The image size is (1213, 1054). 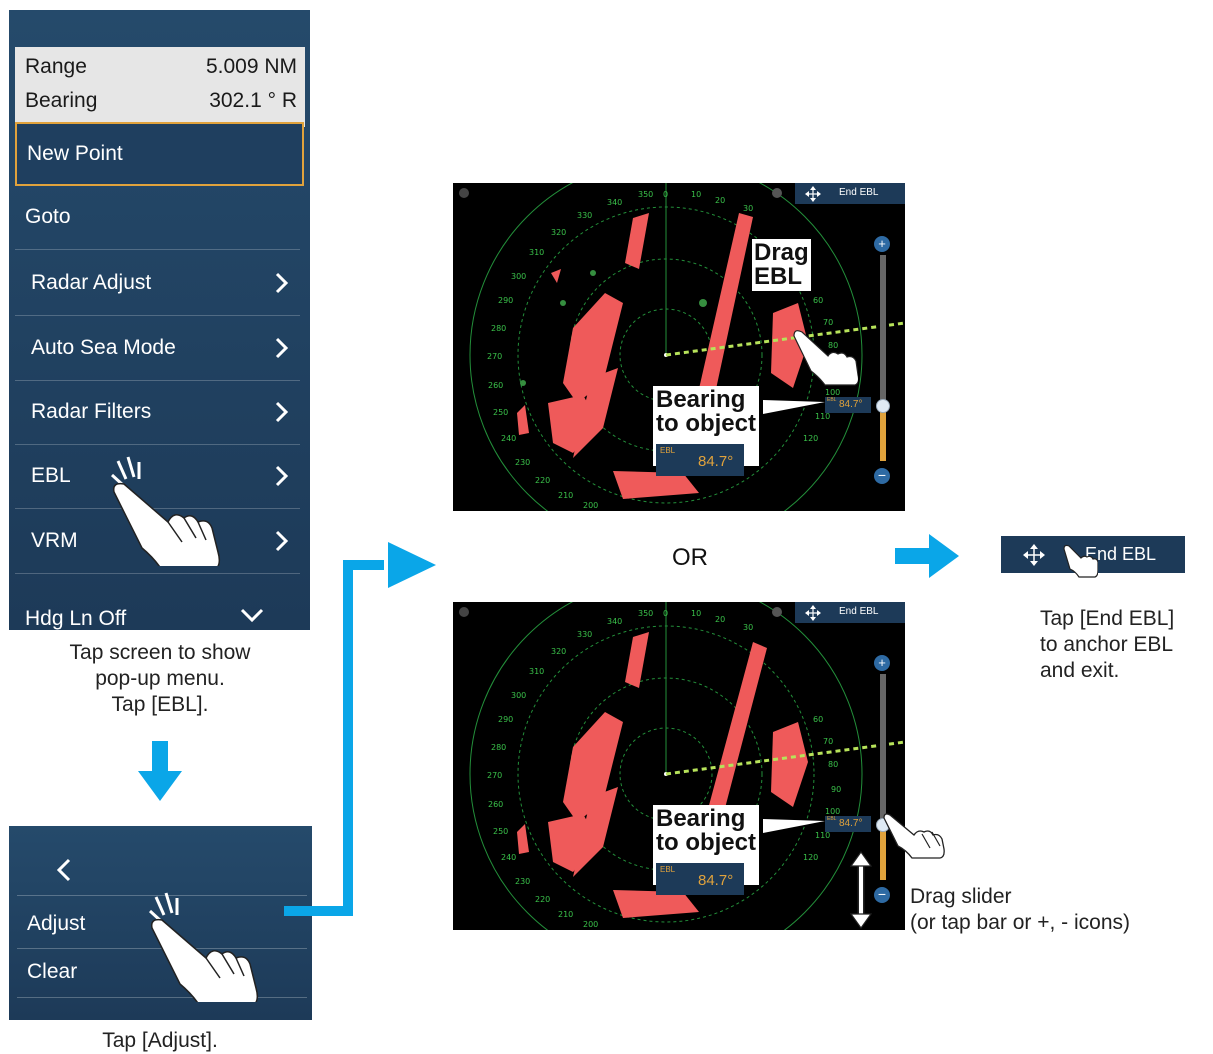 I want to click on menu-item-goto: Goto, so click(x=157, y=217).